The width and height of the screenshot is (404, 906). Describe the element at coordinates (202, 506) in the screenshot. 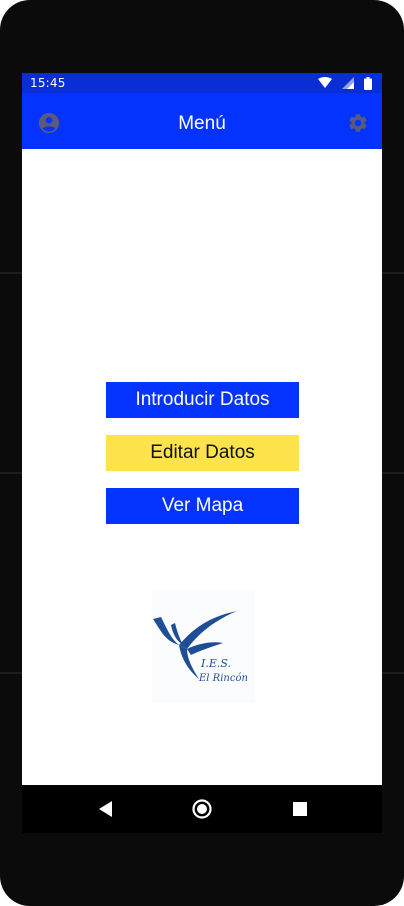

I see `ver-mapa-button: Ver Mapa` at that location.